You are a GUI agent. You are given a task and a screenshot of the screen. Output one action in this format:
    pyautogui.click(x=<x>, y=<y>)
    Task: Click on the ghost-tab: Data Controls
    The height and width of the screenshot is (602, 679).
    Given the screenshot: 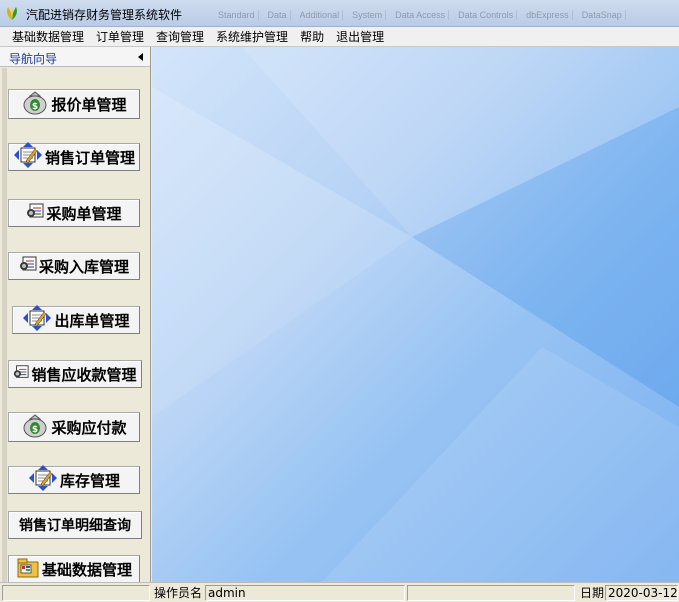 What is the action you would take?
    pyautogui.click(x=486, y=15)
    